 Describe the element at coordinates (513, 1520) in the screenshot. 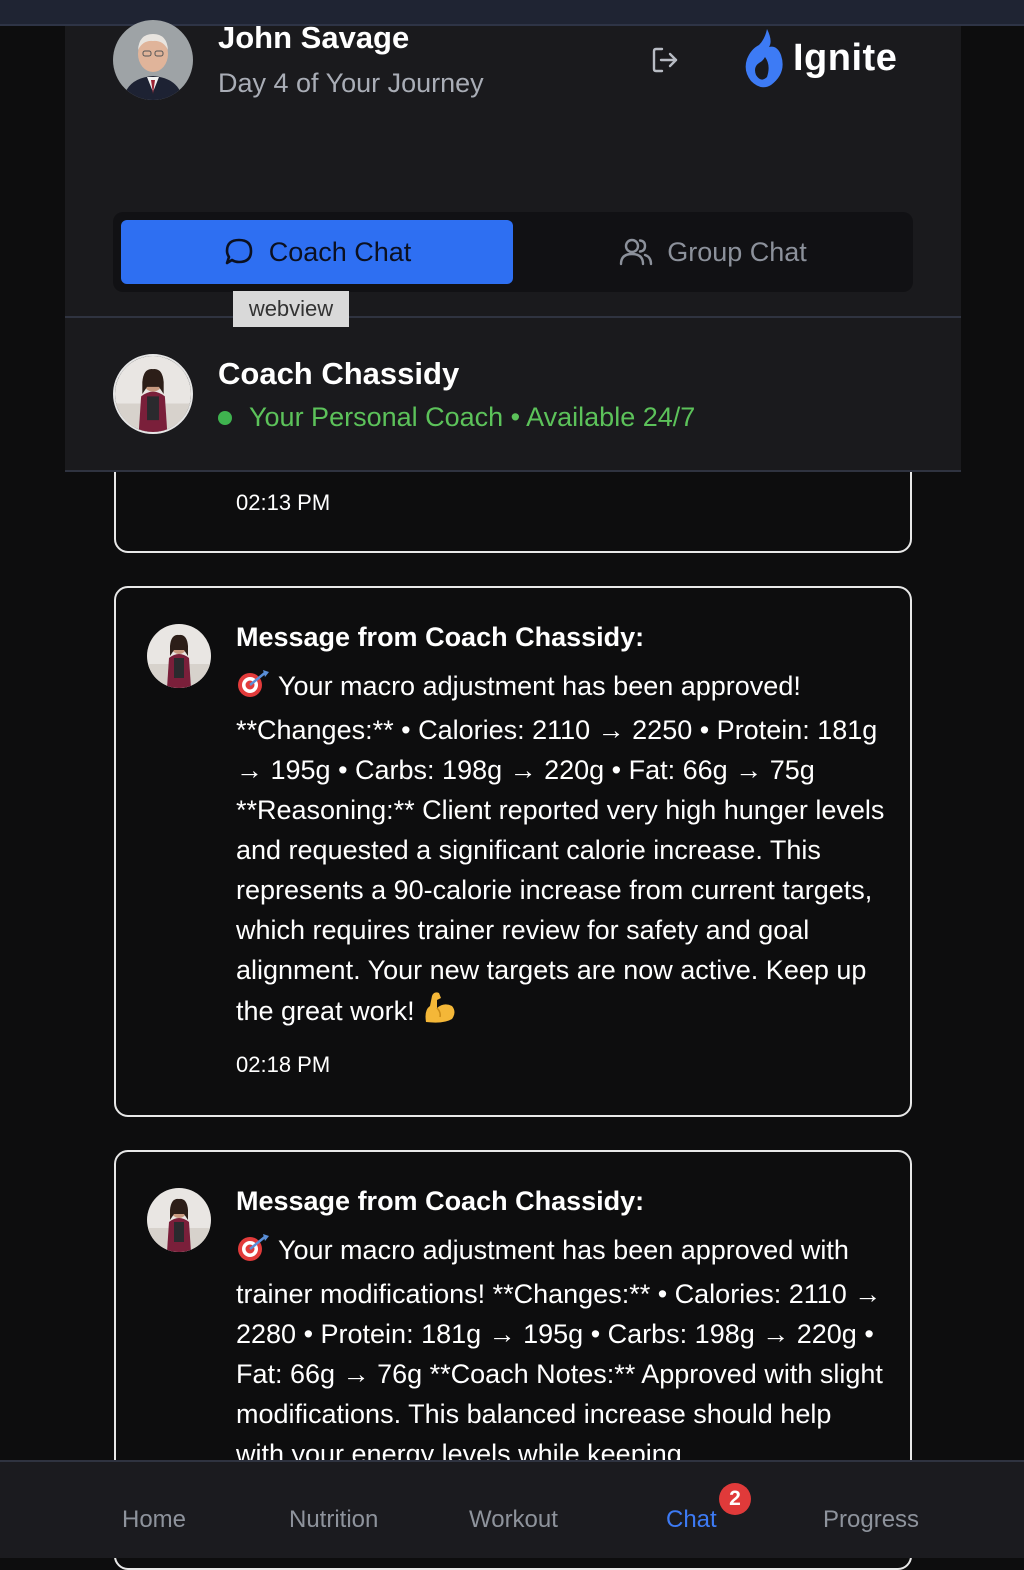

I see `nav-workout: Workout` at that location.